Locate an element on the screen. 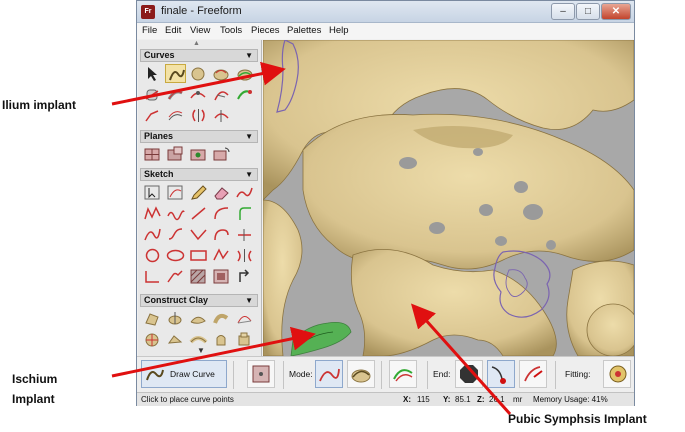 Image resolution: width=685 pixels, height=432 pixels. status-hint: Click to place curve points is located at coordinates (187, 399).